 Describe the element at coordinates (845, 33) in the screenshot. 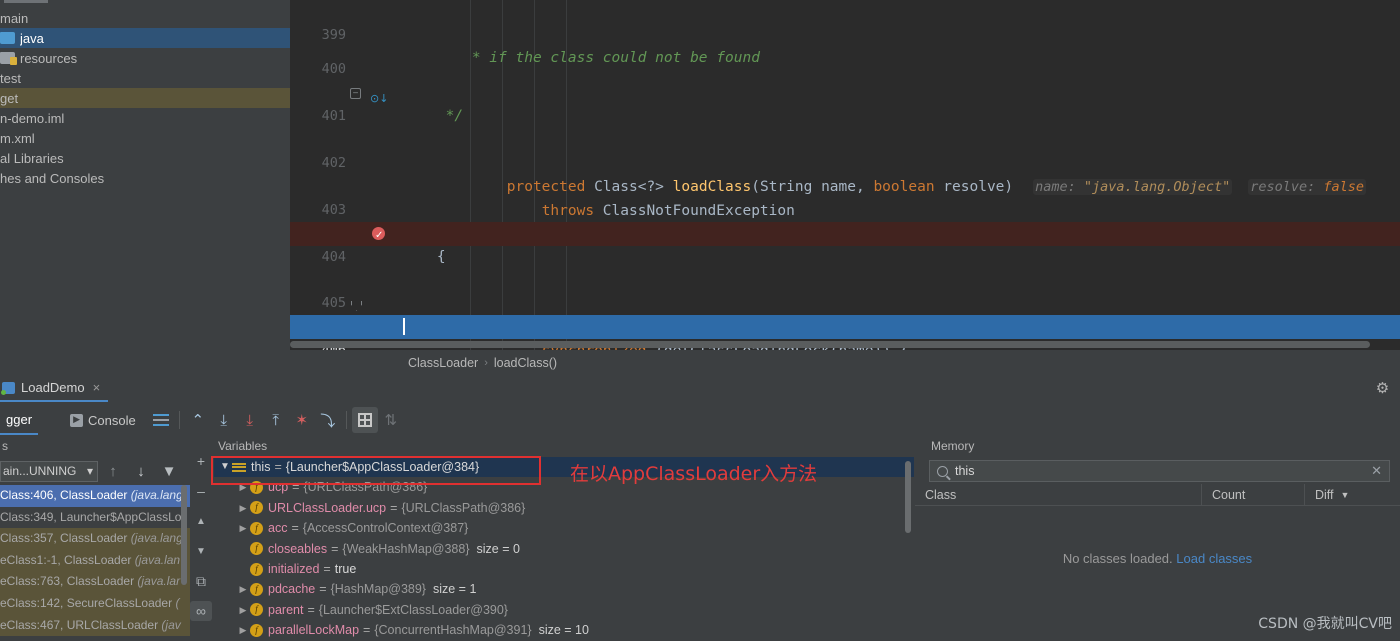

I see `code-line: 399 * if the class could not be found` at that location.